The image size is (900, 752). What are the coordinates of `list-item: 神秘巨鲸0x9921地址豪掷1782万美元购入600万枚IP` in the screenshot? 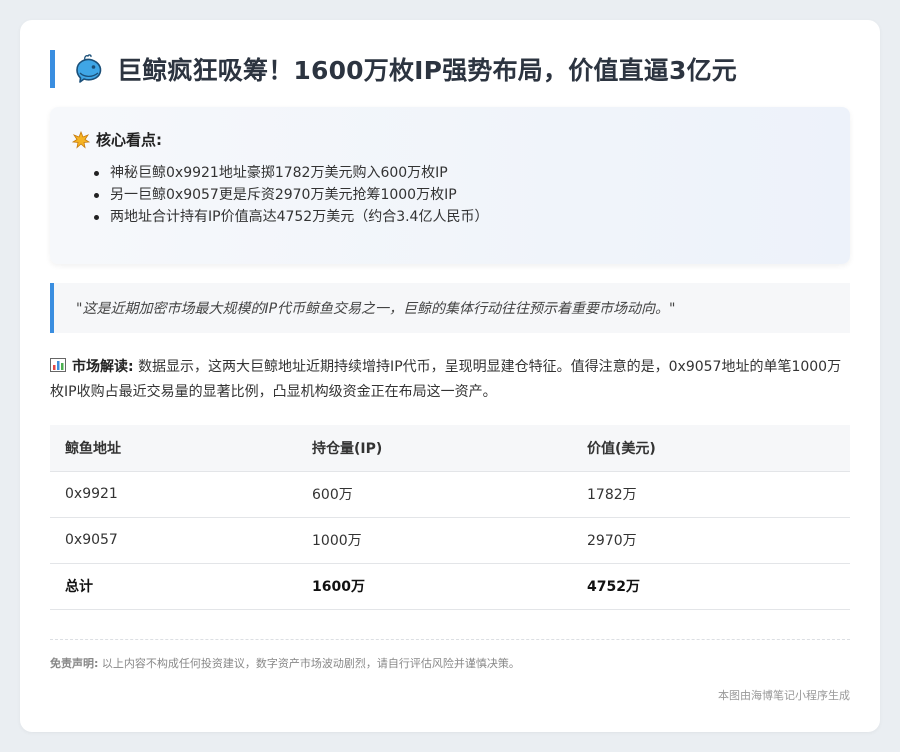 It's located at (290, 173).